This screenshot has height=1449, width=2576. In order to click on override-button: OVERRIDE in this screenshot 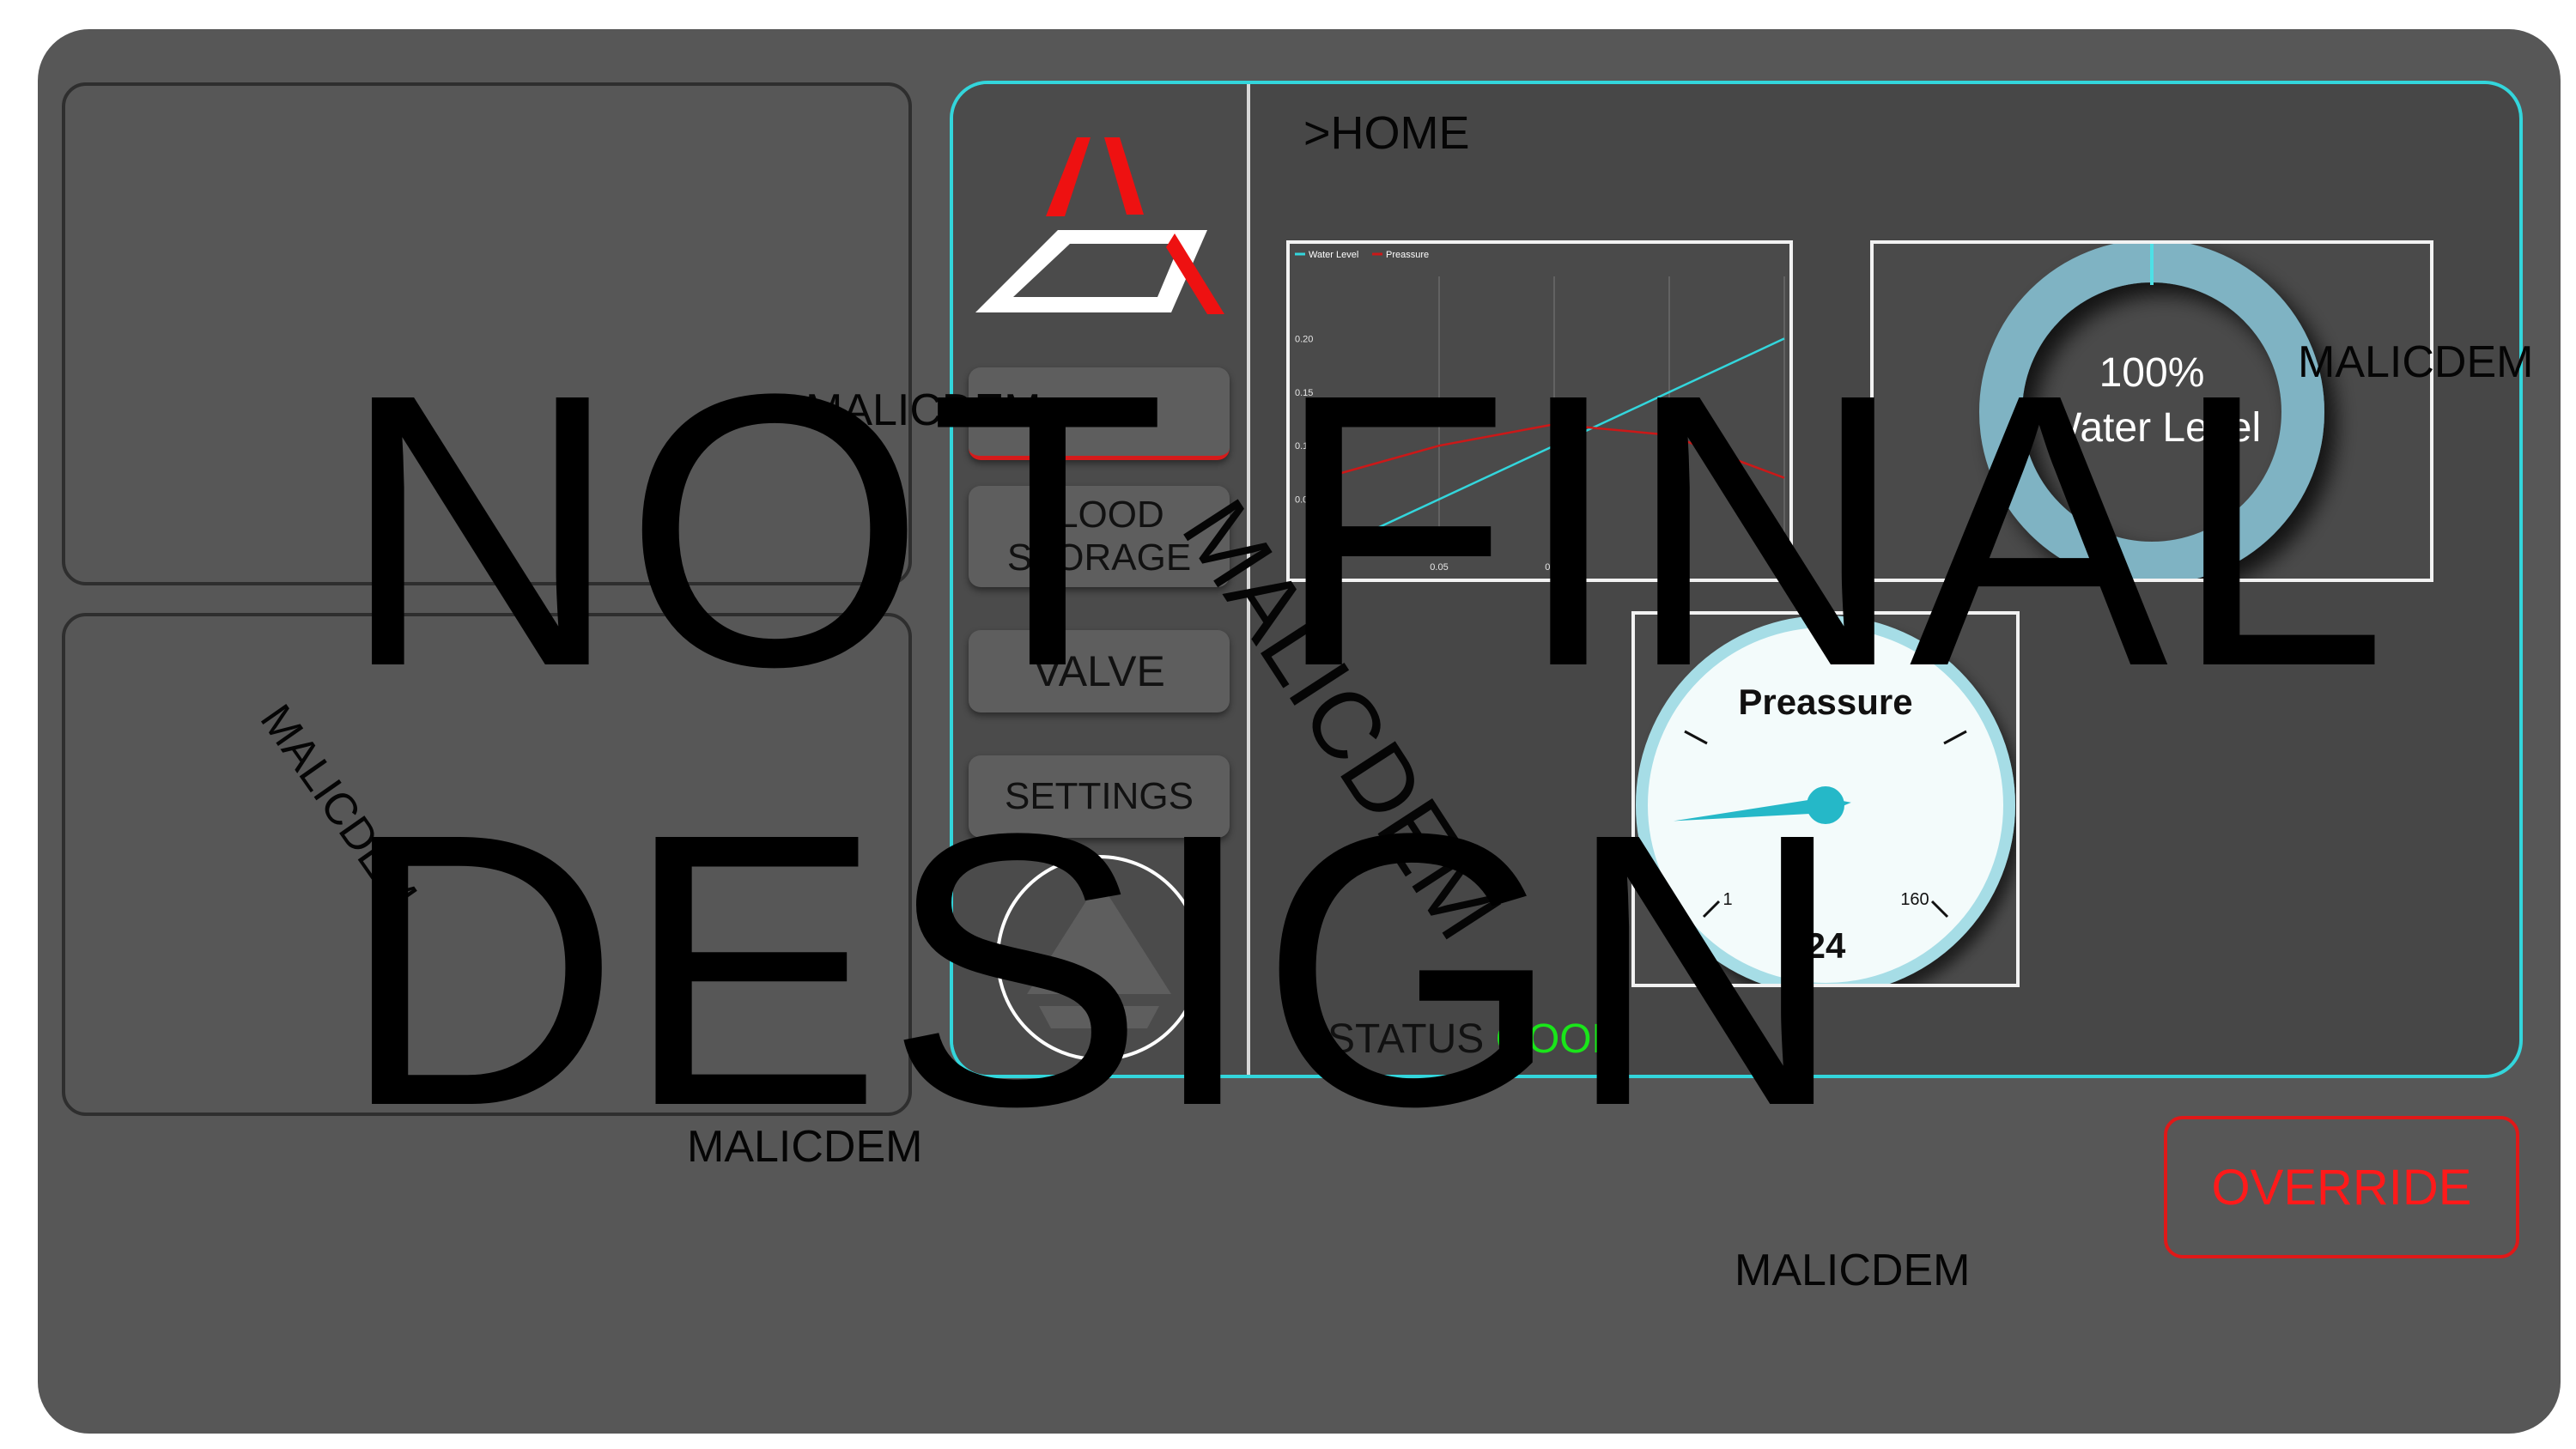, I will do `click(2341, 1187)`.